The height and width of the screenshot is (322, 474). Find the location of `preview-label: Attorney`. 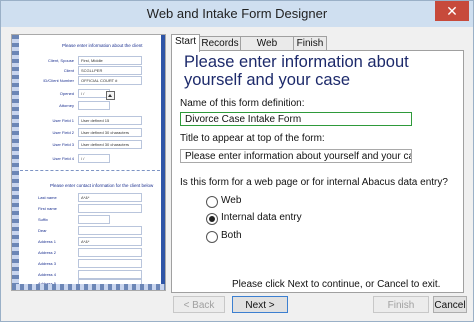

preview-label: Attorney is located at coordinates (66, 105).